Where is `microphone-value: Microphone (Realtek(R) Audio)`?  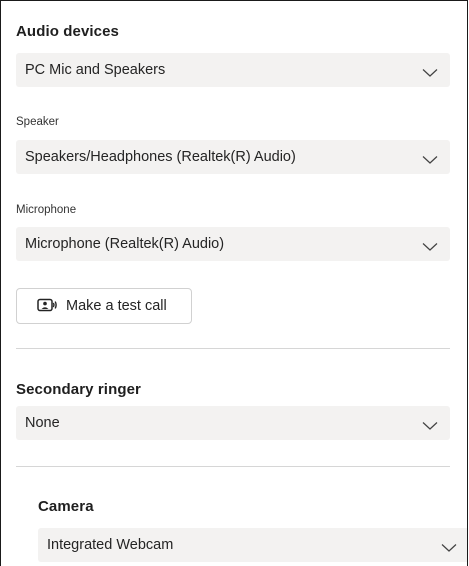 microphone-value: Microphone (Realtek(R) Audio) is located at coordinates (125, 244).